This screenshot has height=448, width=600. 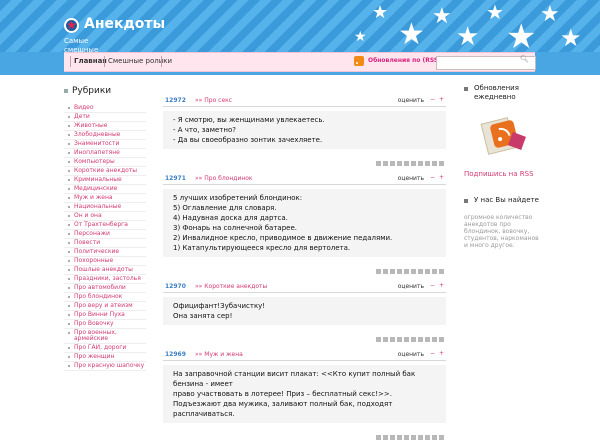 What do you see at coordinates (105, 297) in the screenshot?
I see `category-link: Про блондинок` at bounding box center [105, 297].